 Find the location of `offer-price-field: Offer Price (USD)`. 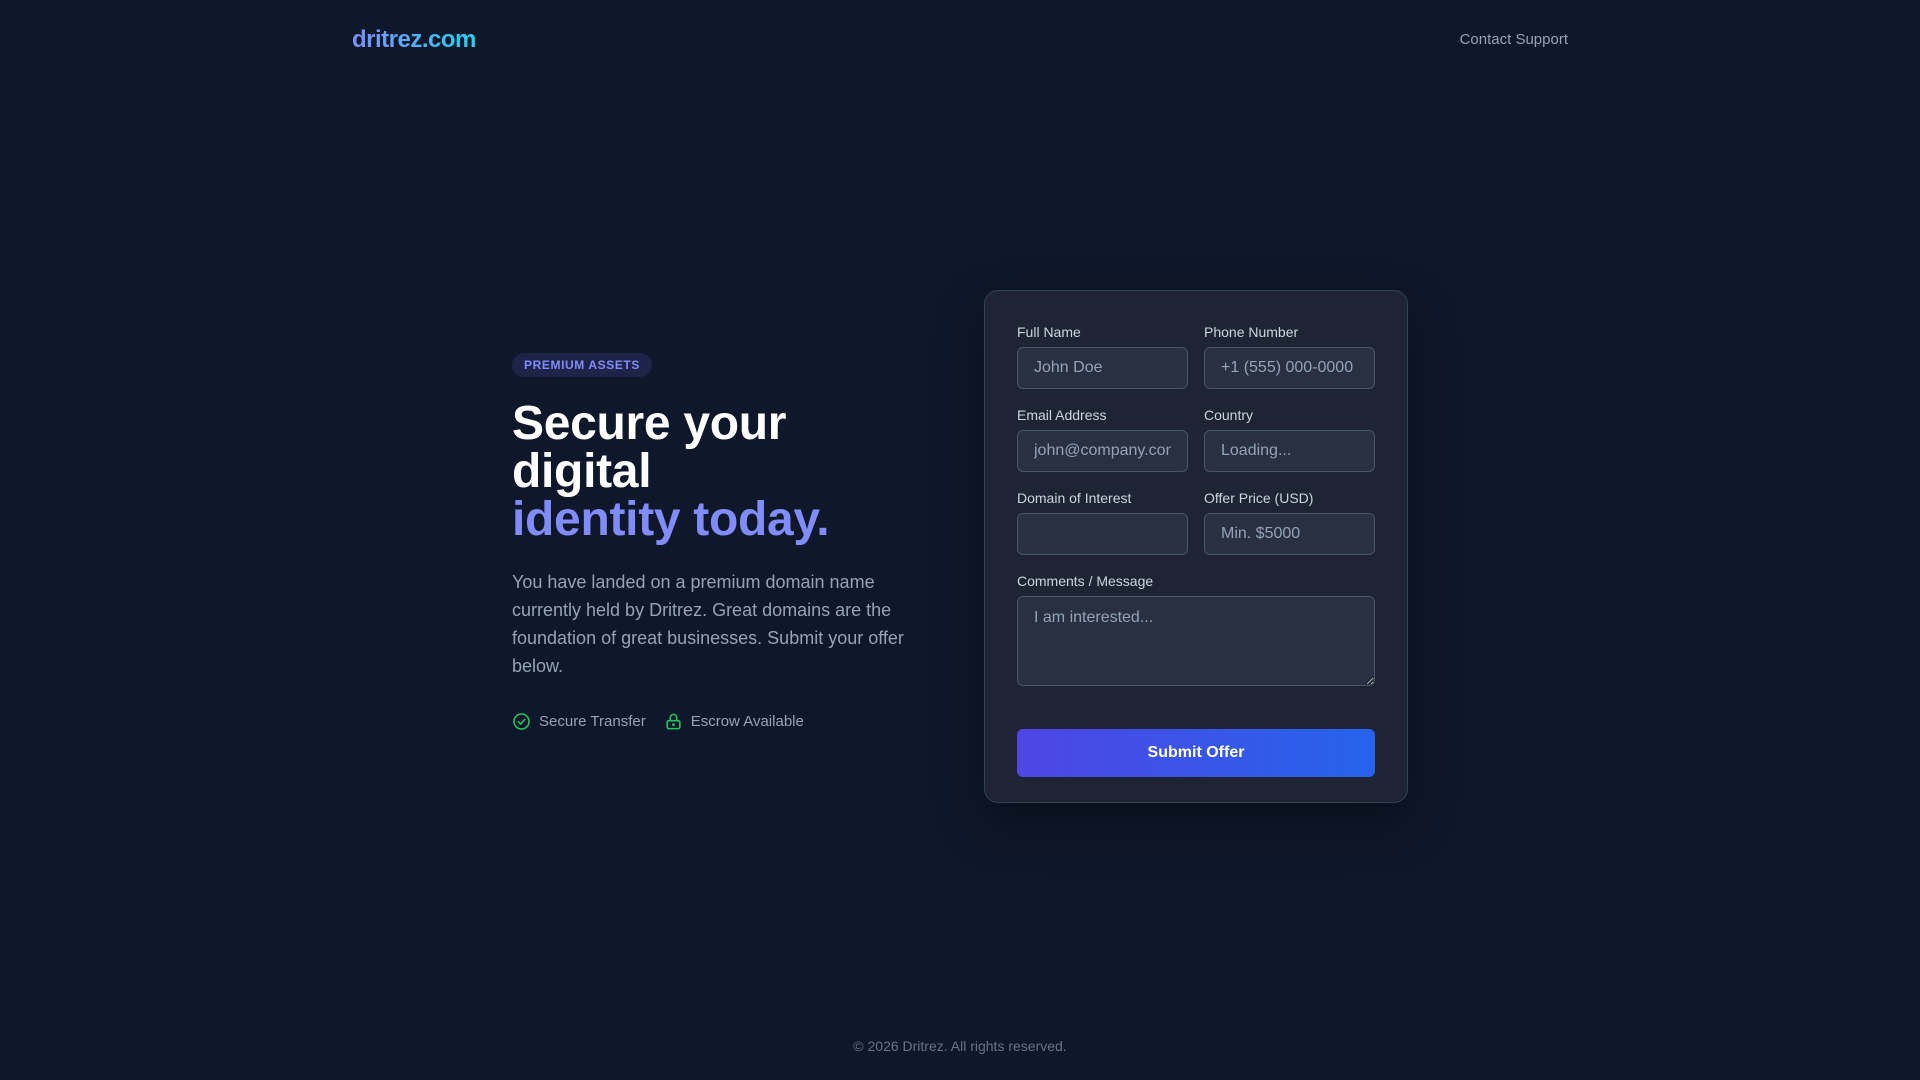

offer-price-field: Offer Price (USD) is located at coordinates (1289, 522).